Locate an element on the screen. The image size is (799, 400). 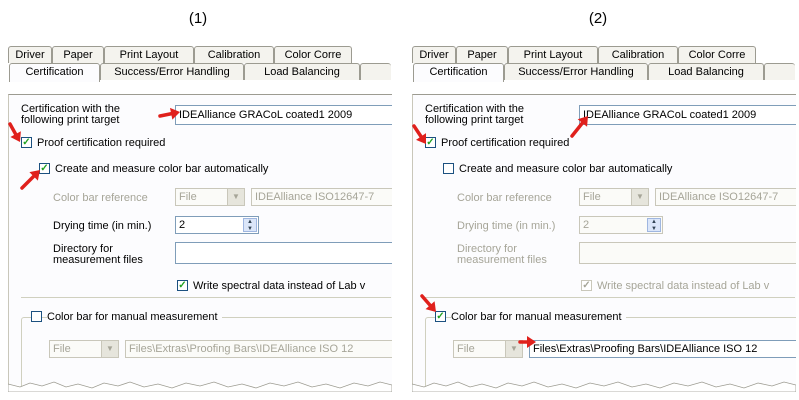
caption-1: (1) is located at coordinates (198, 18).